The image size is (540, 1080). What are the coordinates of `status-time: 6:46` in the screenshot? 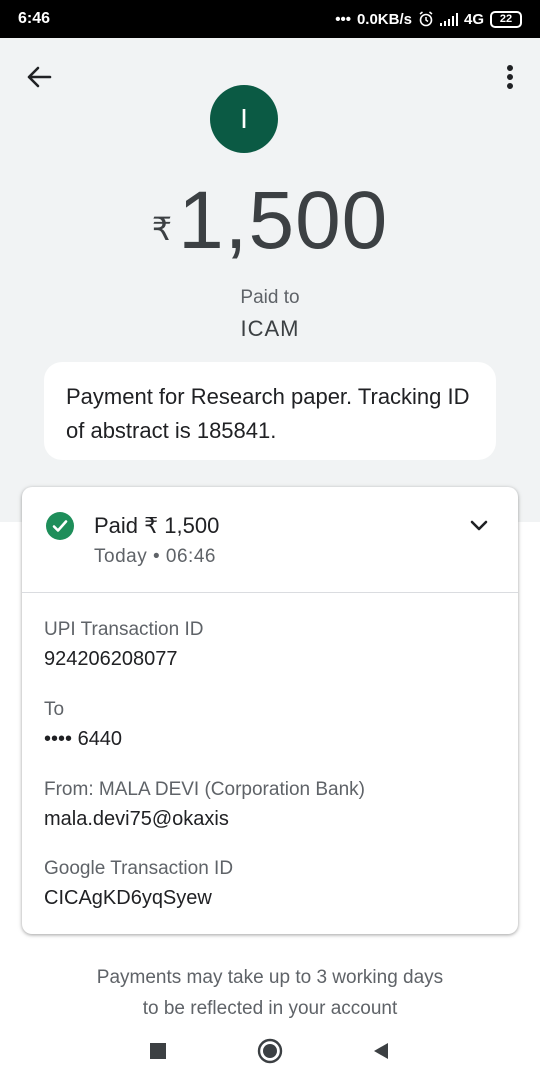 It's located at (34, 18).